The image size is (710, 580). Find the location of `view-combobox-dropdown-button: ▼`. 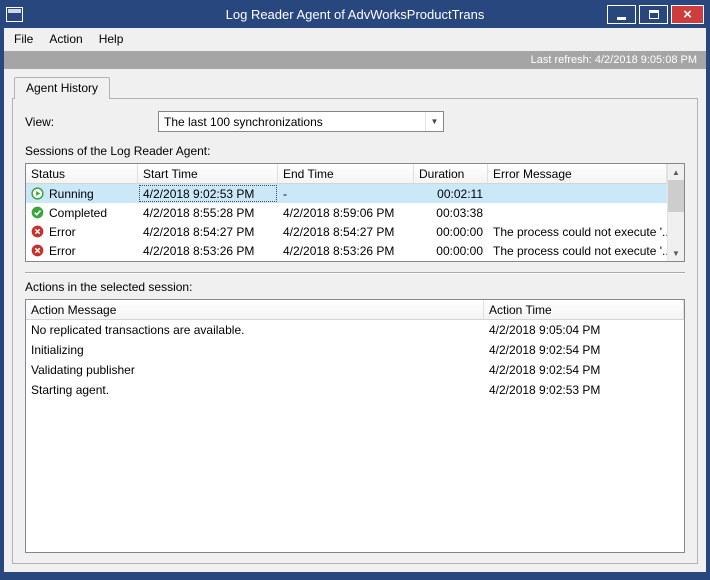

view-combobox-dropdown-button: ▼ is located at coordinates (434, 121).